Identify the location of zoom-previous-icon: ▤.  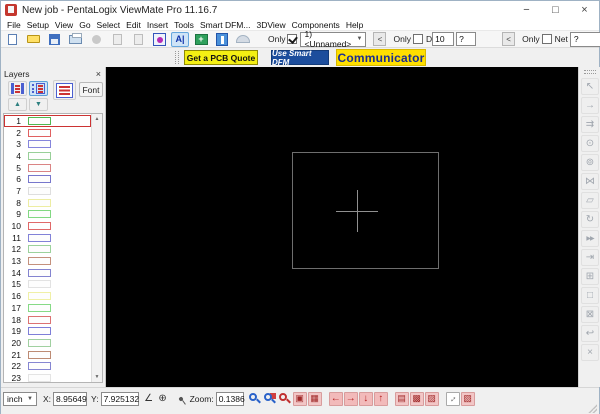
(401, 398).